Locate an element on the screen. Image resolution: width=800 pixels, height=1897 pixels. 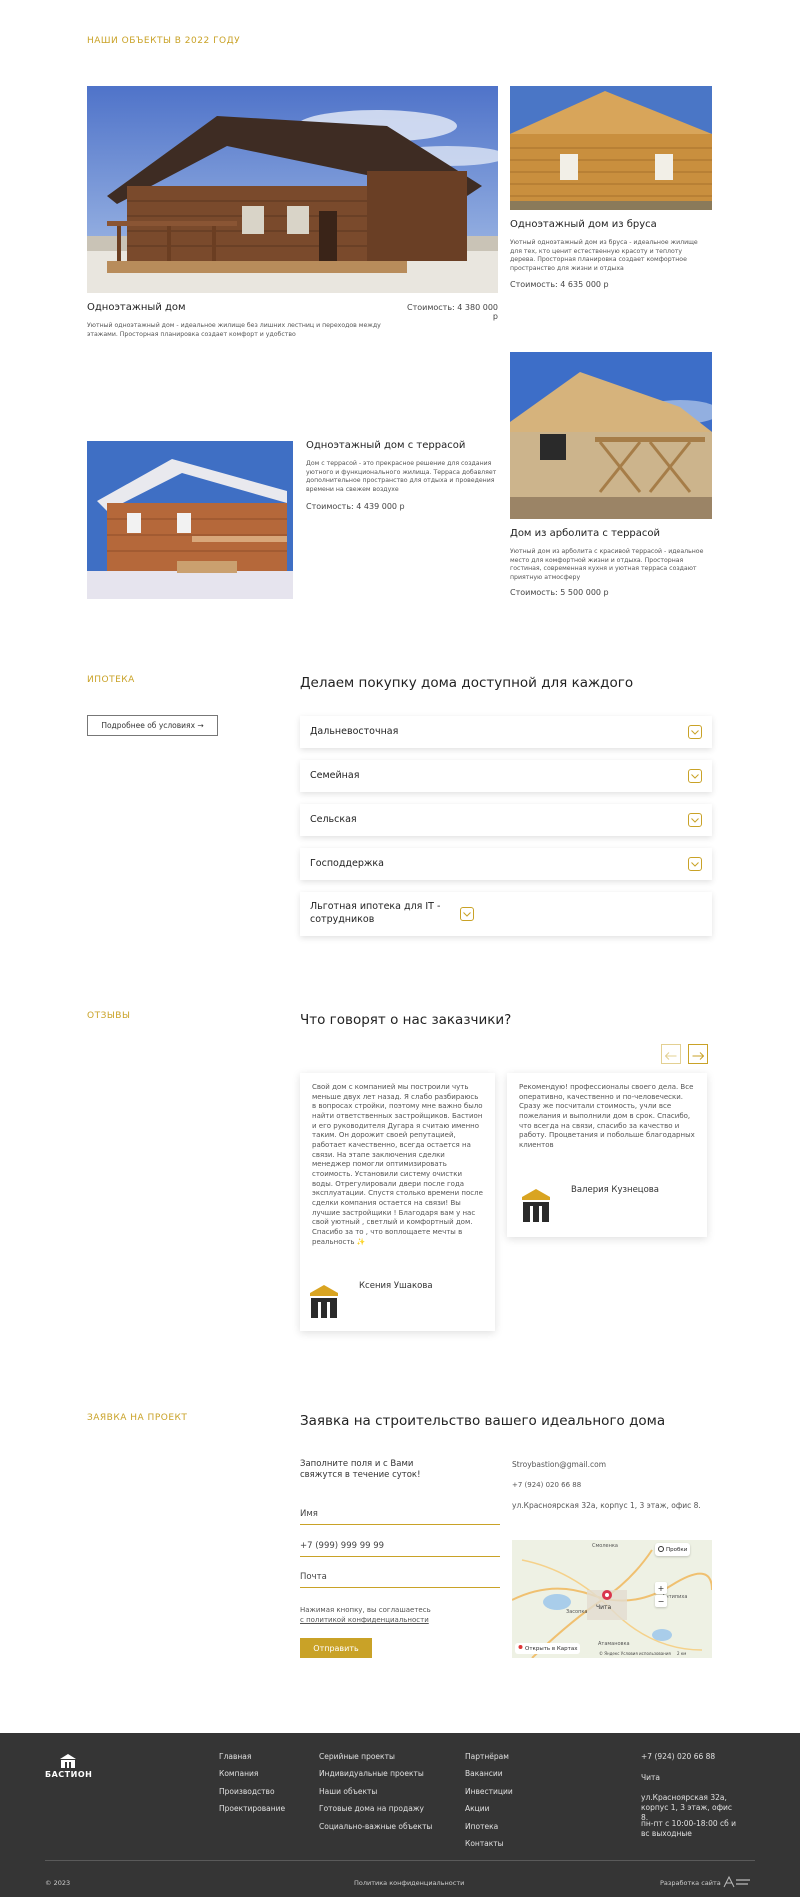
footer-link-ready-houses: Готовые дома на продажу is located at coordinates (371, 1808).